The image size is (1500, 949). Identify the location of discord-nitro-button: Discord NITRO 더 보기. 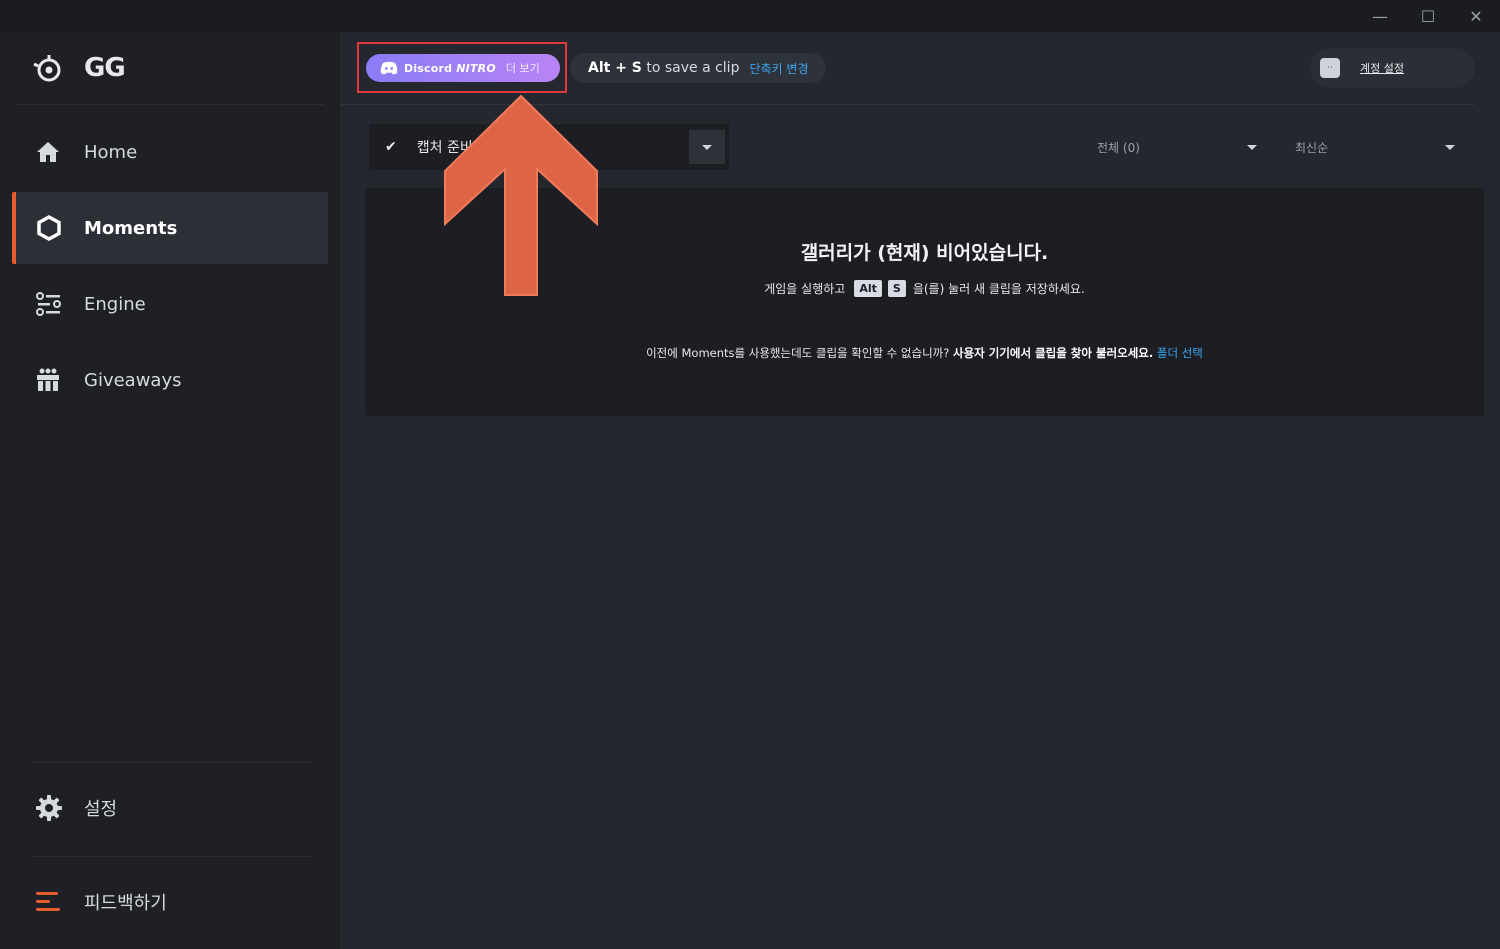
(463, 68).